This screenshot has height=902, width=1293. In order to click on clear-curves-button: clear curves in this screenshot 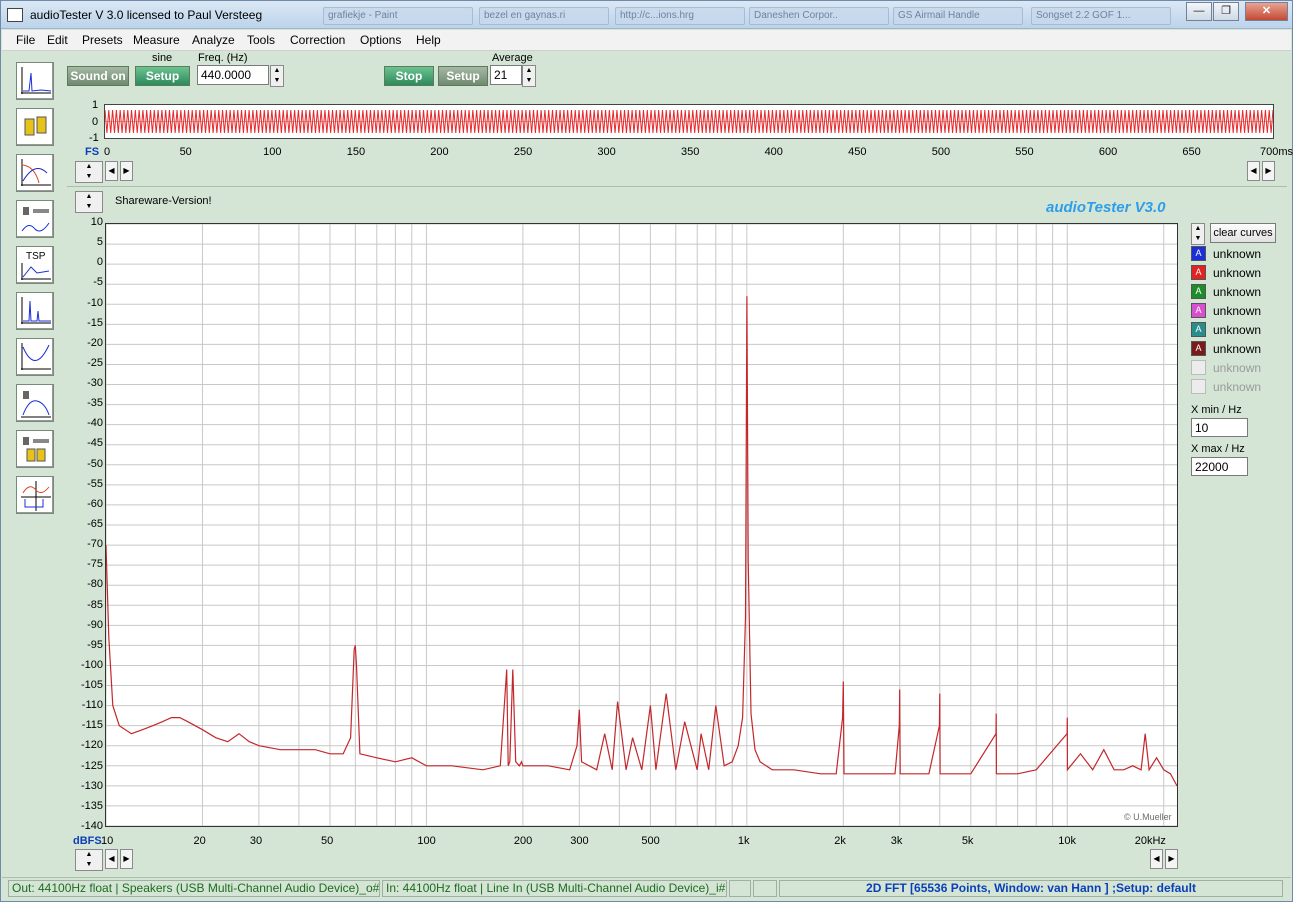, I will do `click(1243, 233)`.